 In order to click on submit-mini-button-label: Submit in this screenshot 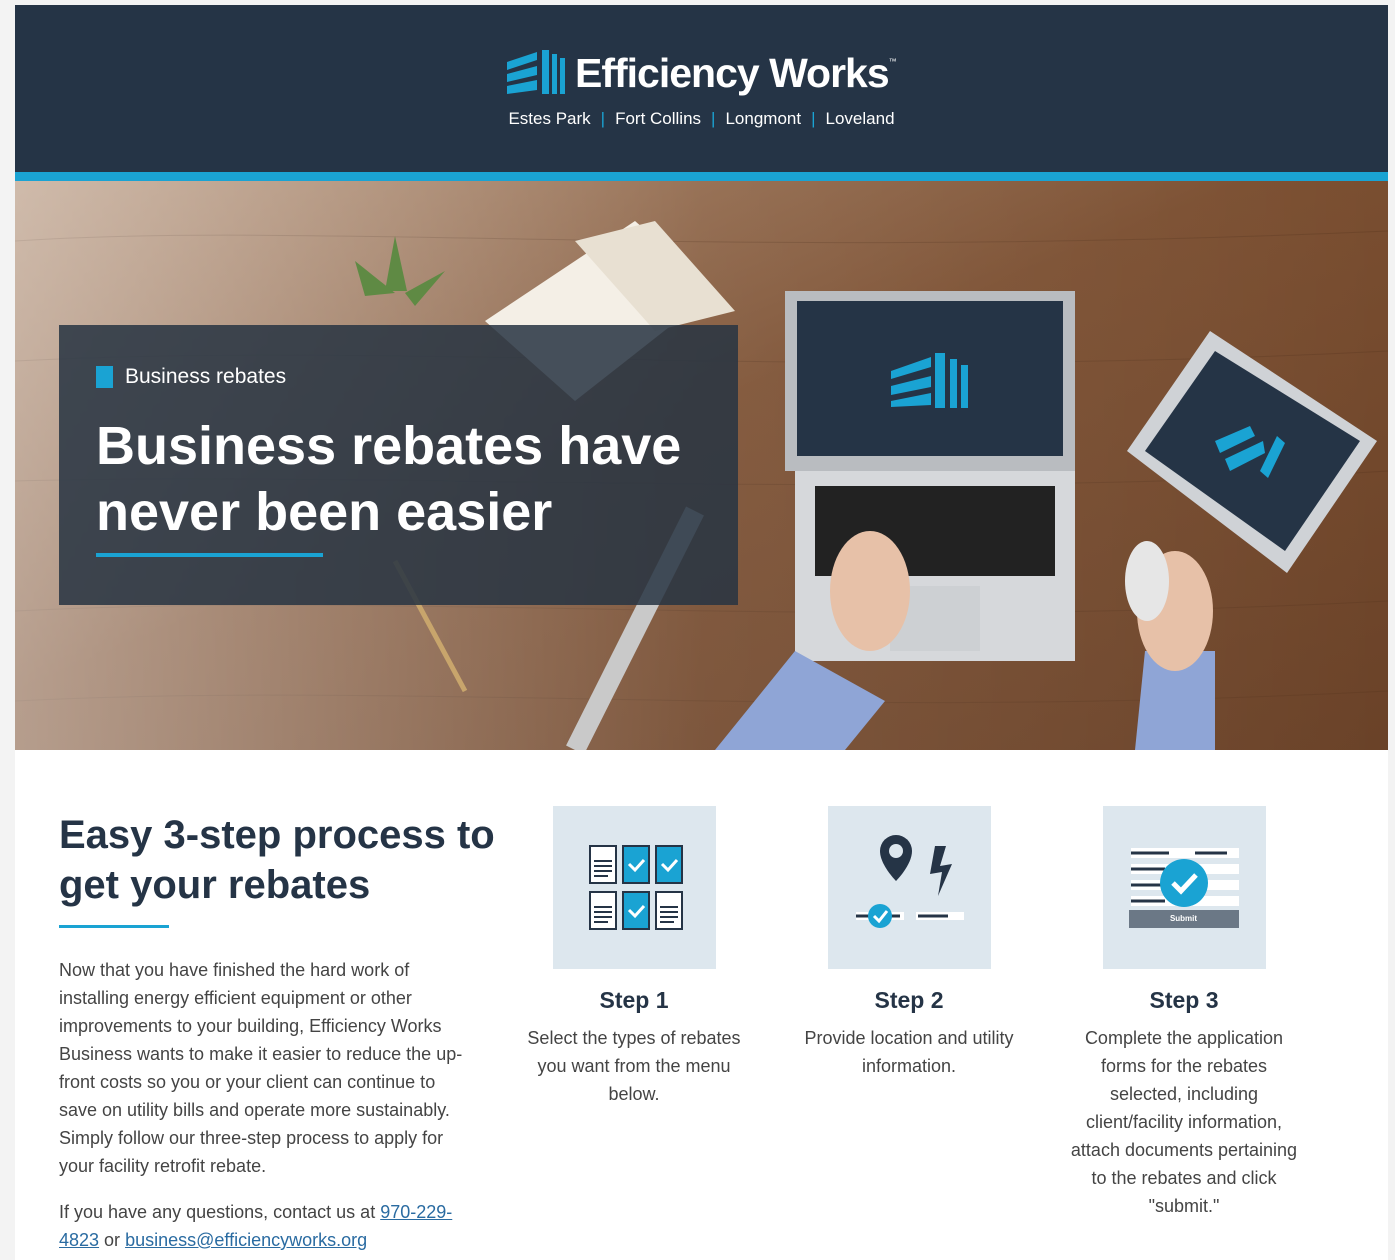, I will do `click(1183, 918)`.